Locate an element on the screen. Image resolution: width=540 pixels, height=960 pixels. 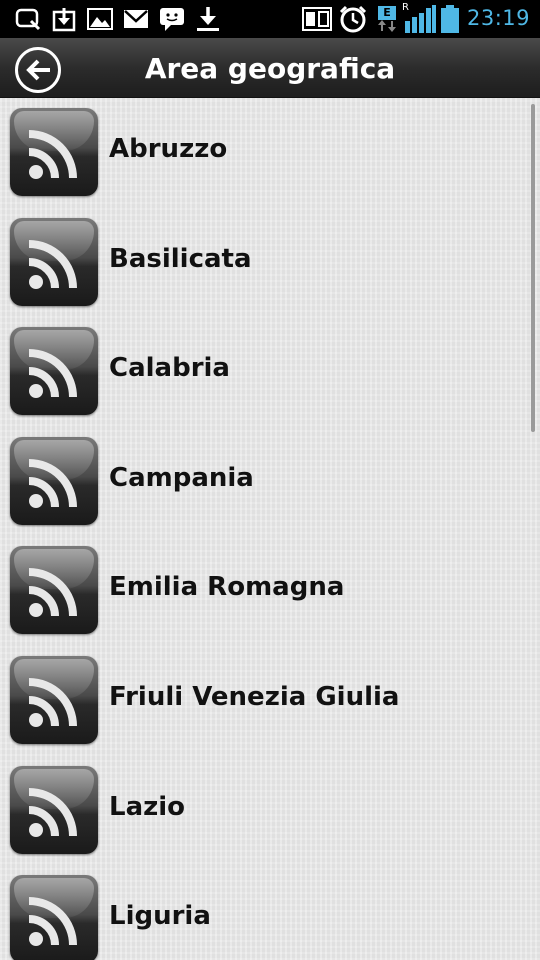
list-item-lazio: Lazio is located at coordinates (262, 810).